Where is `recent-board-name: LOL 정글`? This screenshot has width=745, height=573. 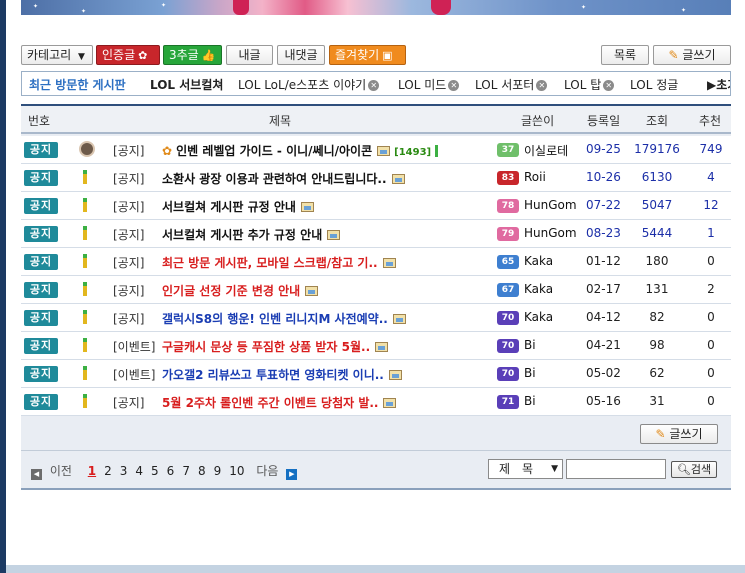 recent-board-name: LOL 정글 is located at coordinates (654, 85).